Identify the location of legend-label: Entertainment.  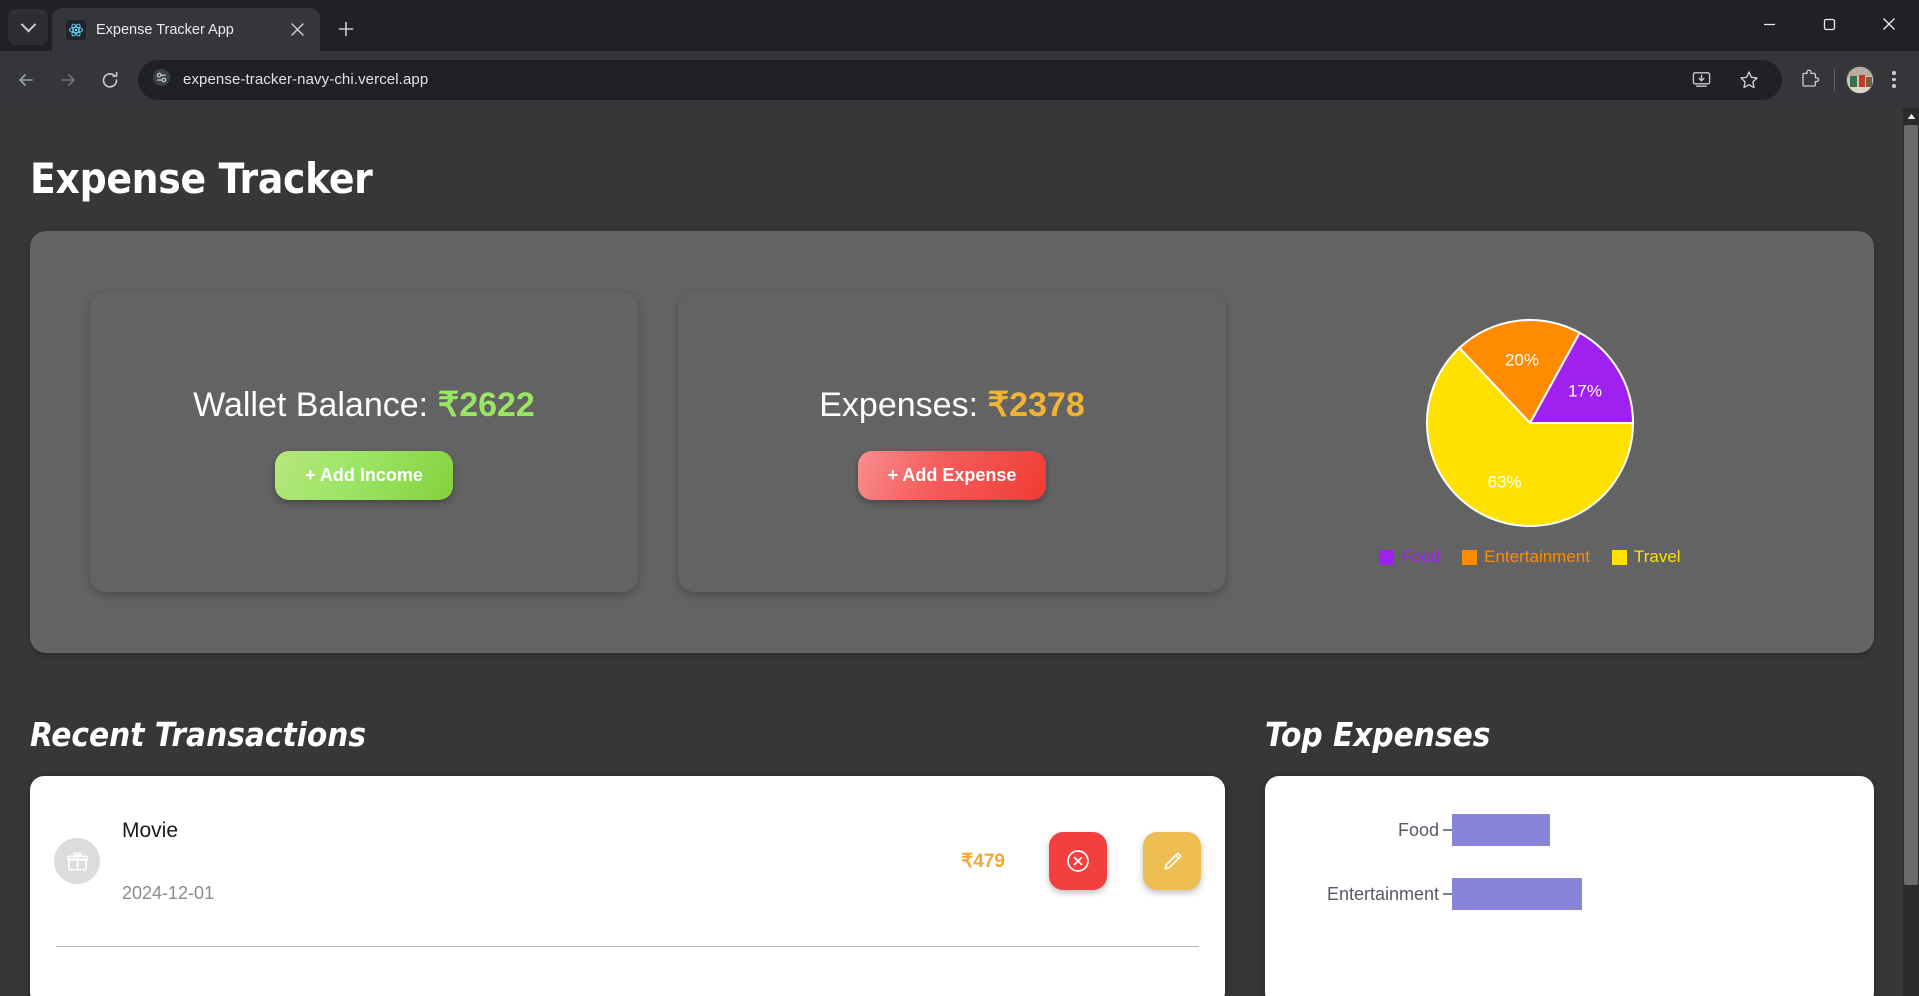
(1537, 556).